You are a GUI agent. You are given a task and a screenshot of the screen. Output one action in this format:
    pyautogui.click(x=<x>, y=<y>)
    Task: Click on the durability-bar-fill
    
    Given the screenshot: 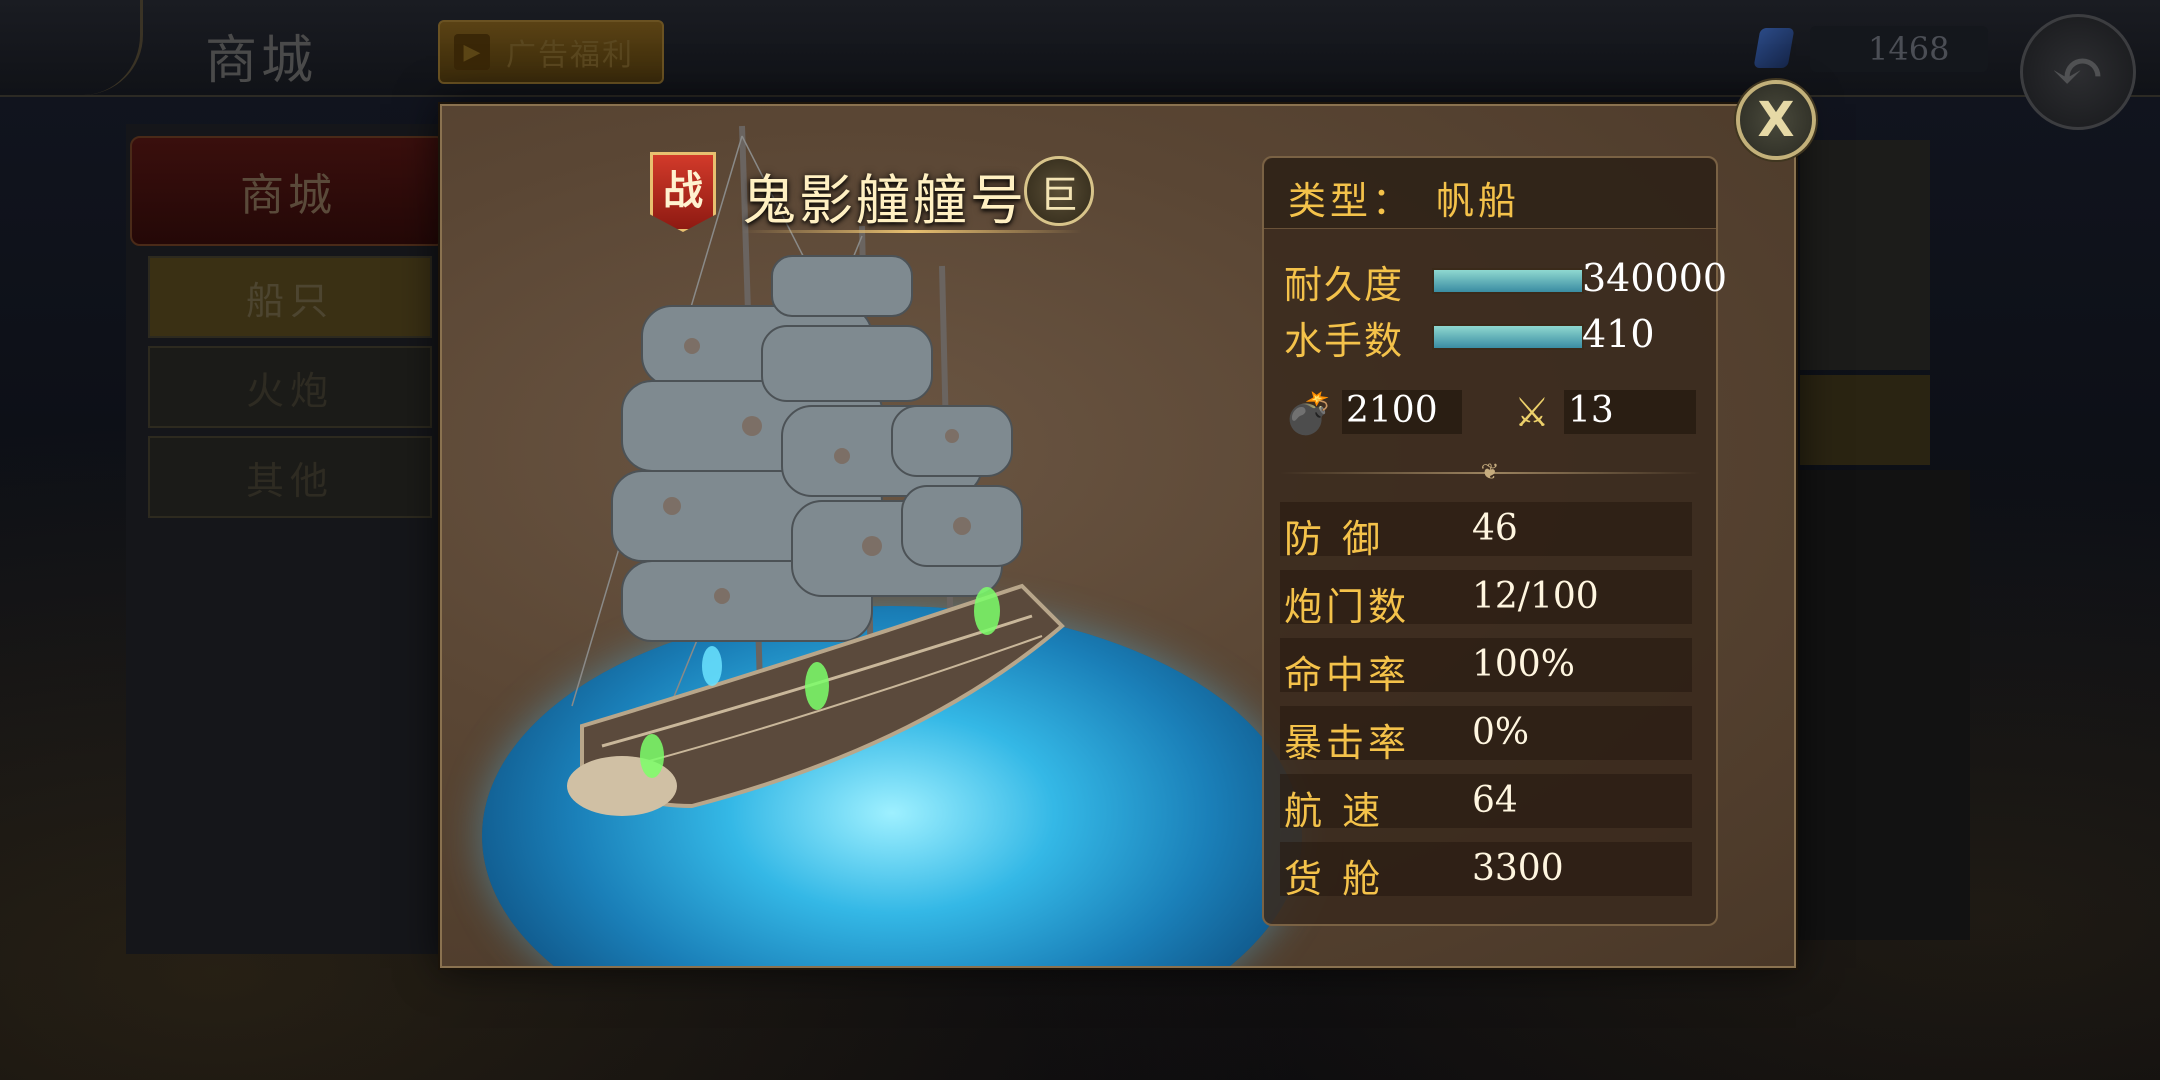 What is the action you would take?
    pyautogui.click(x=1508, y=281)
    